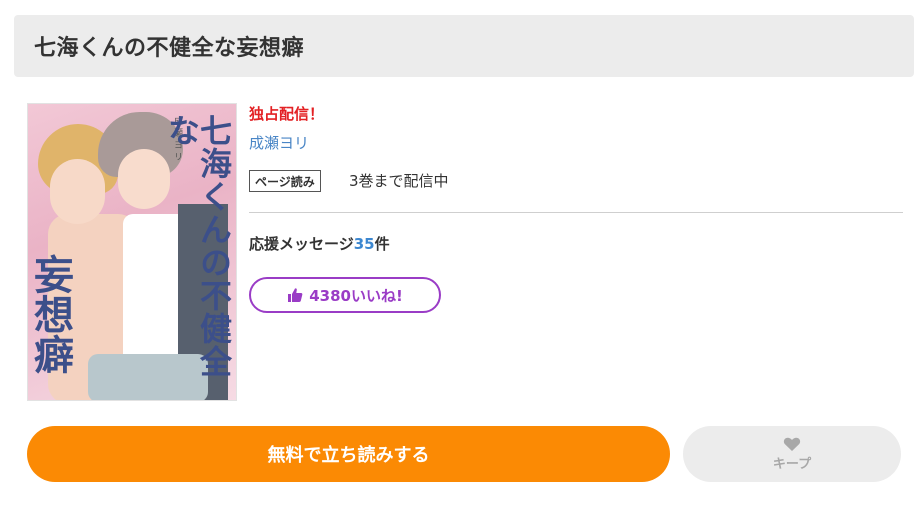  What do you see at coordinates (169, 48) in the screenshot?
I see `page-title: 七海くんの不健全な妄想癖` at bounding box center [169, 48].